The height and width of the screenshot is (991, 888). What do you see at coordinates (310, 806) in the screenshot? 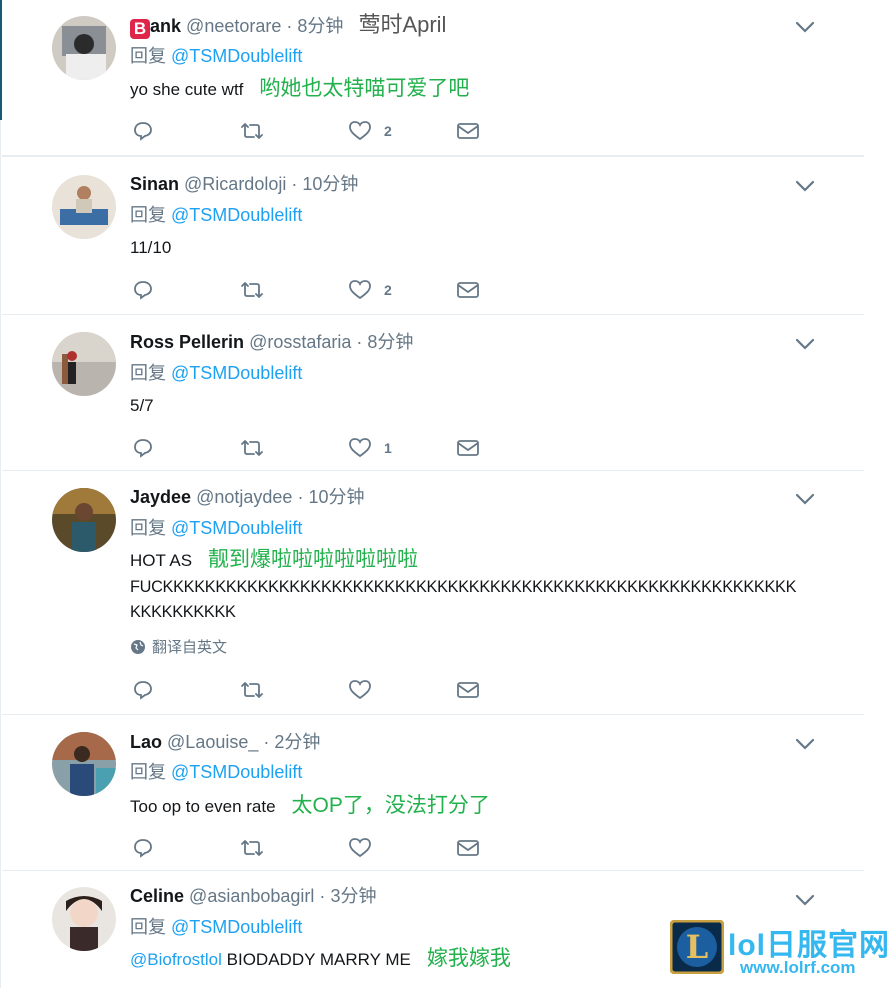
I see `tweet-text: Too op to even rate 太OP了，没法打分了` at bounding box center [310, 806].